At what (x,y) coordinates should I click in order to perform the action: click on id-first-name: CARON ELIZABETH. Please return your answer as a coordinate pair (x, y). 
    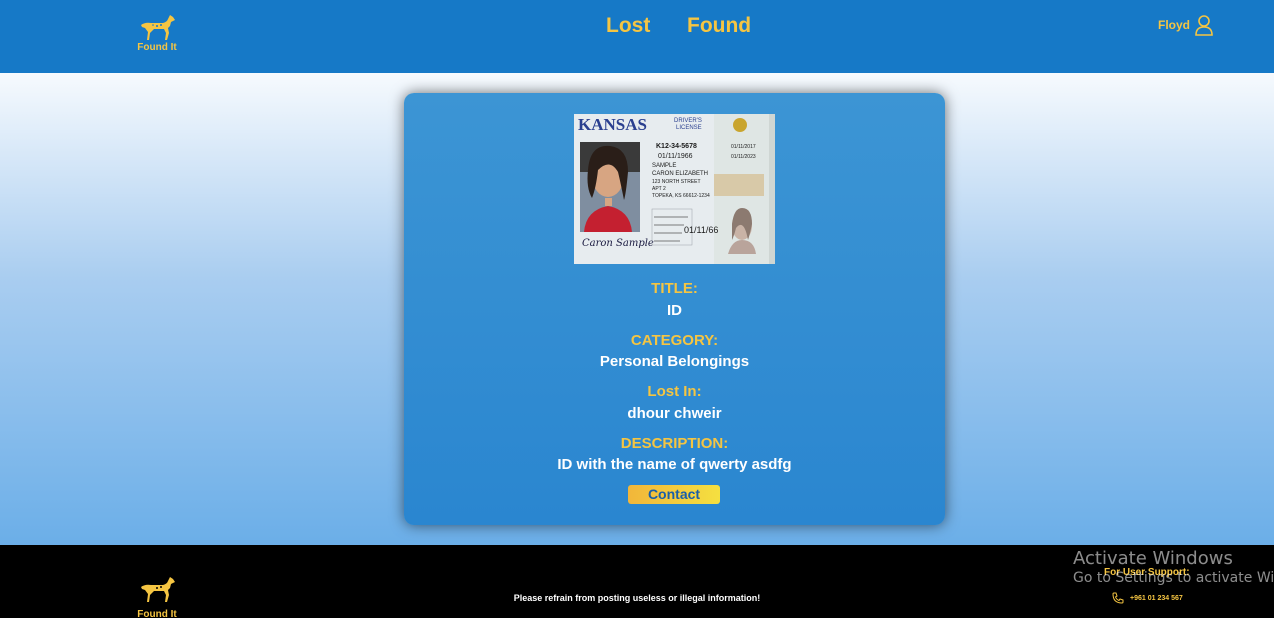
    Looking at the image, I should click on (680, 174).